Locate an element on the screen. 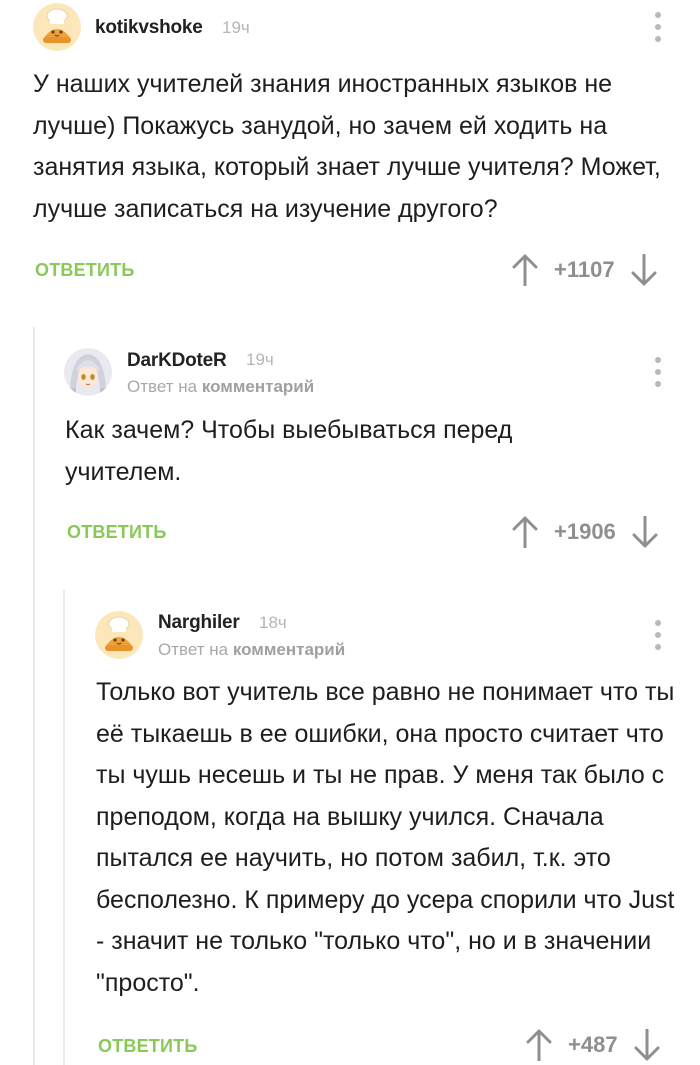 The image size is (700, 1065). anime-girl-icon is located at coordinates (88, 372).